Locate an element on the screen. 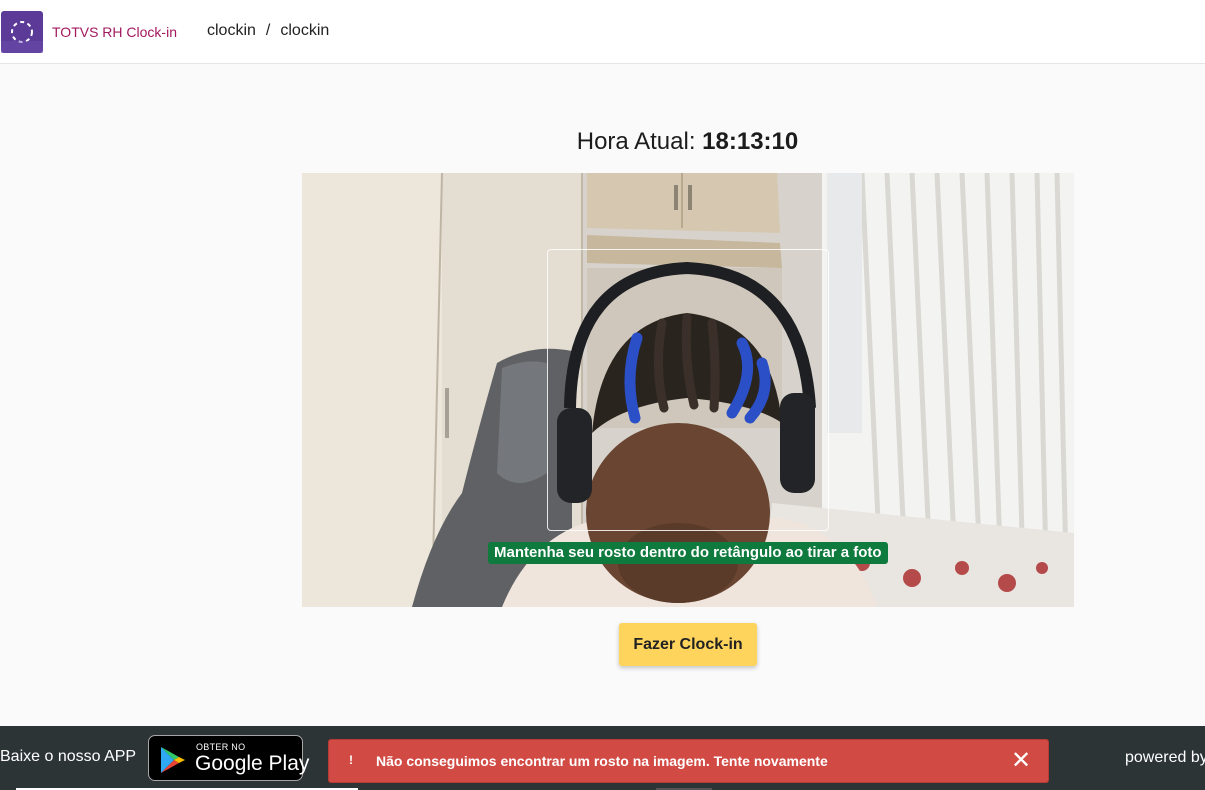 Image resolution: width=1205 pixels, height=790 pixels. store-badge-name: Google Play is located at coordinates (252, 763).